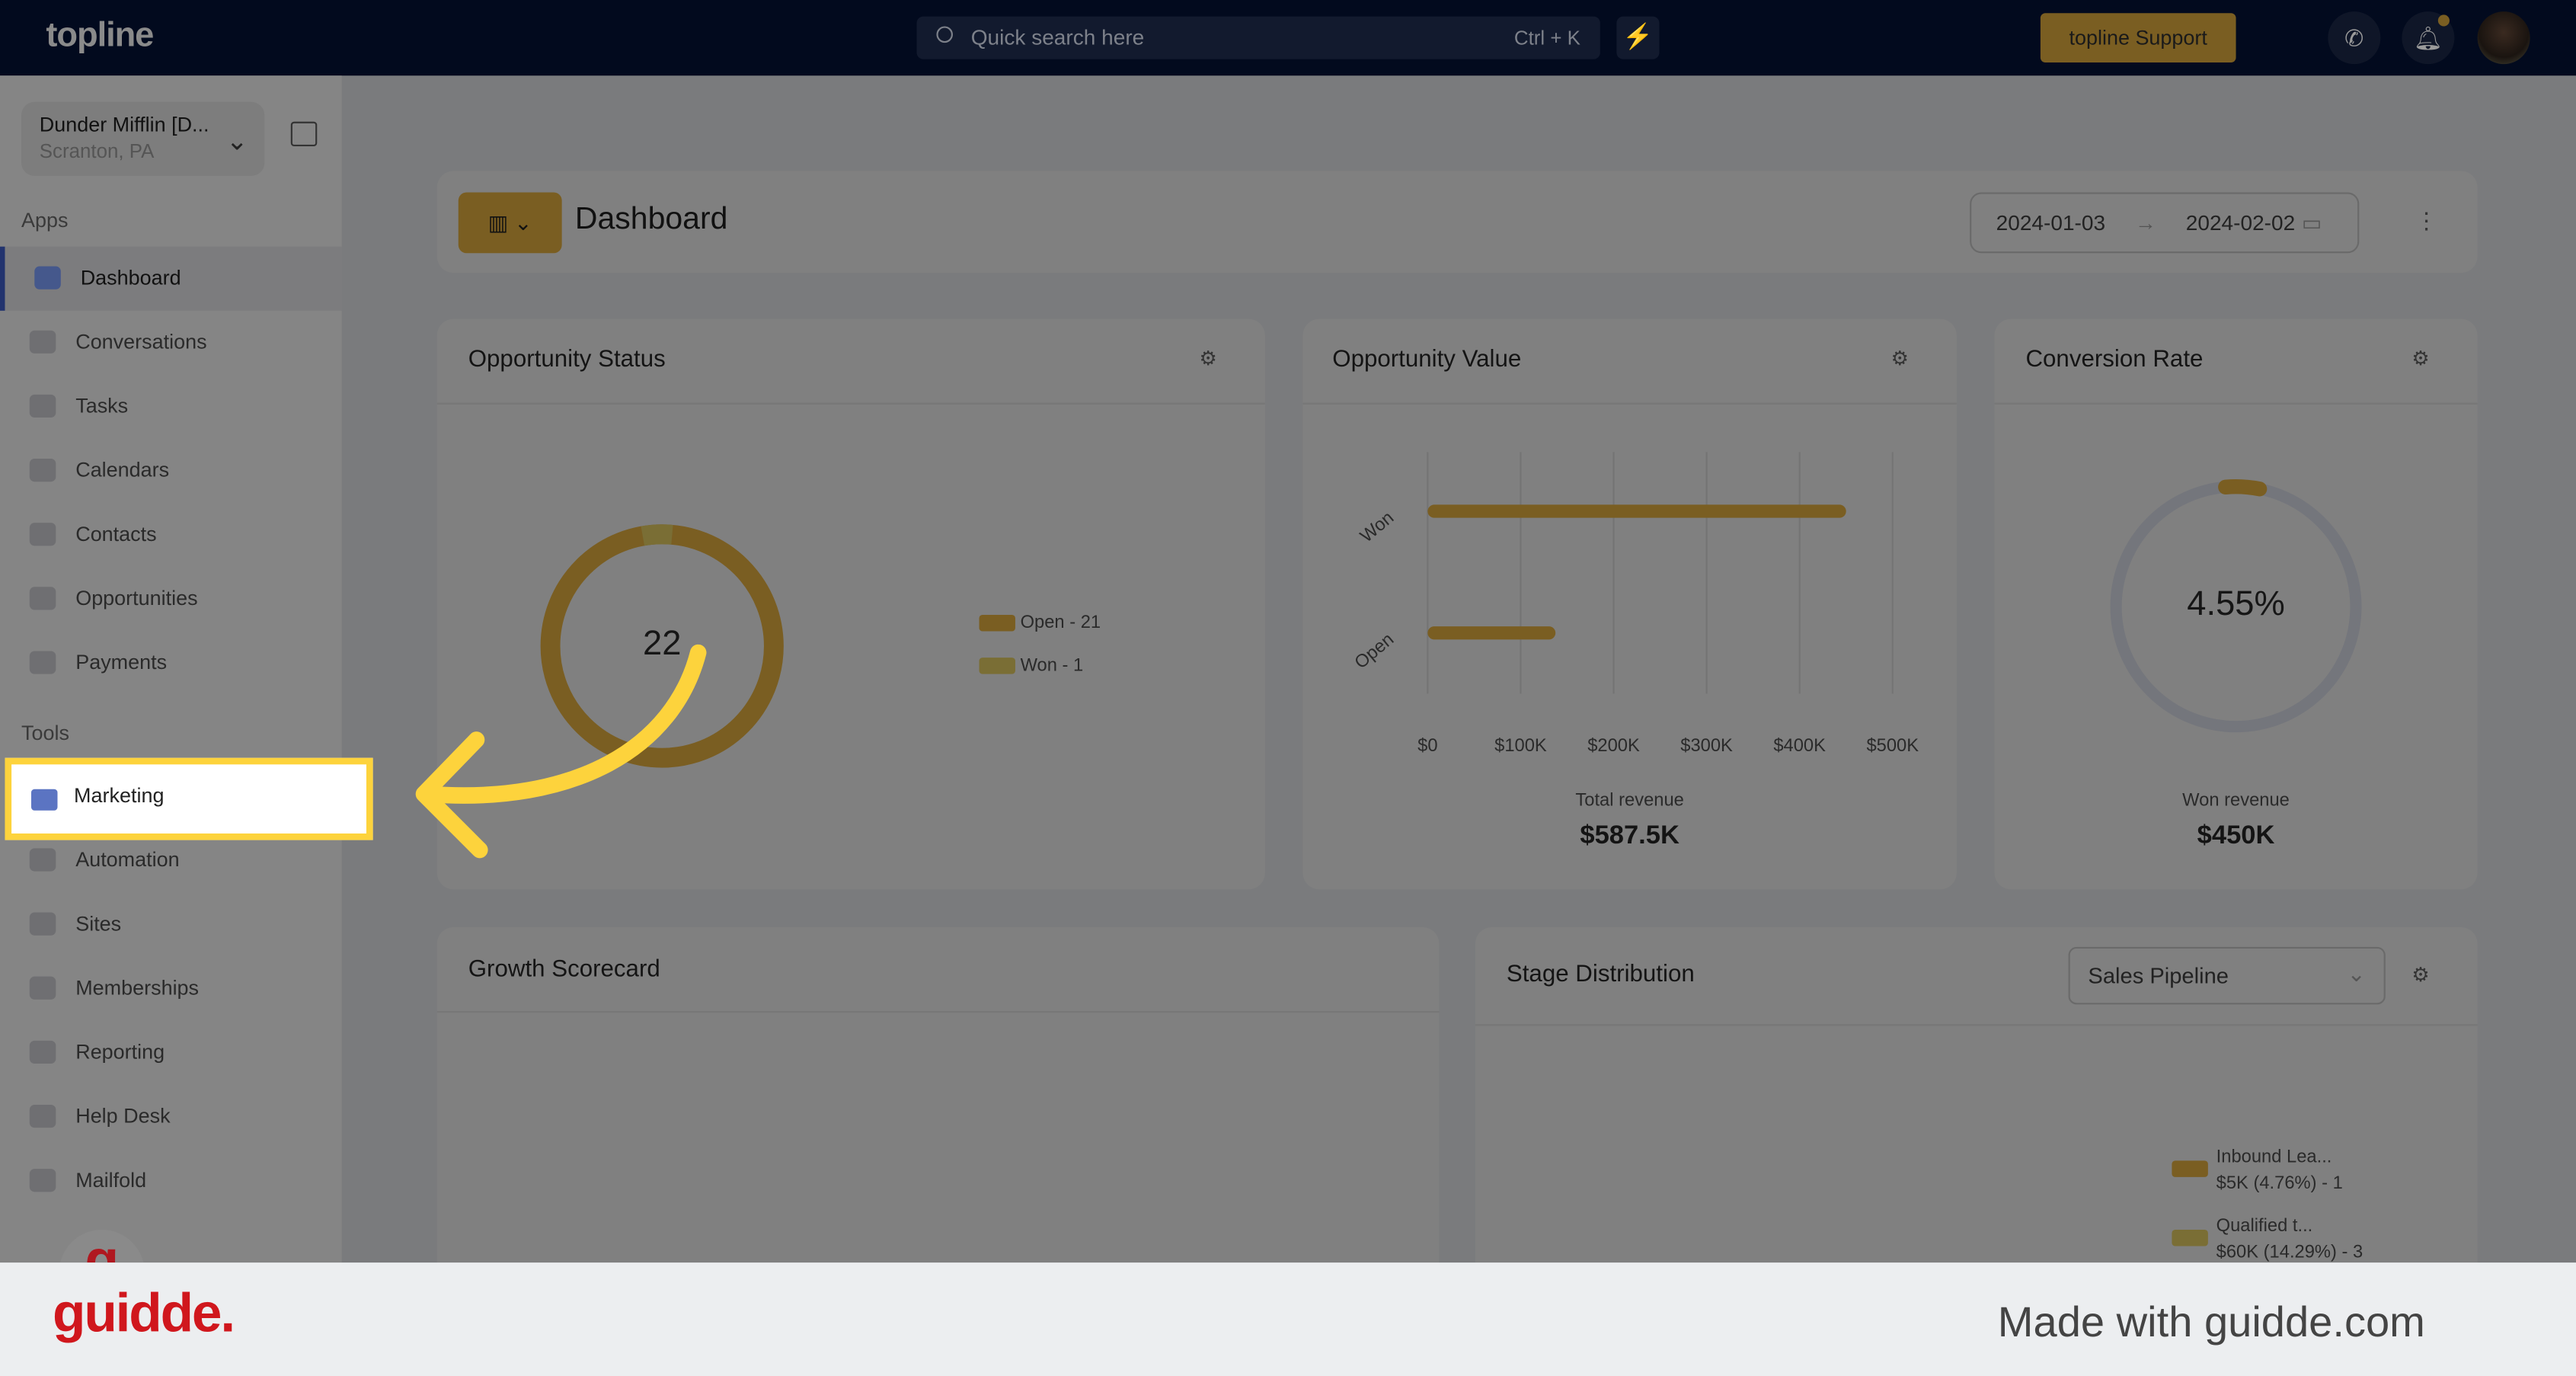 Image resolution: width=2576 pixels, height=1376 pixels. What do you see at coordinates (2503, 38) in the screenshot?
I see `avatar` at bounding box center [2503, 38].